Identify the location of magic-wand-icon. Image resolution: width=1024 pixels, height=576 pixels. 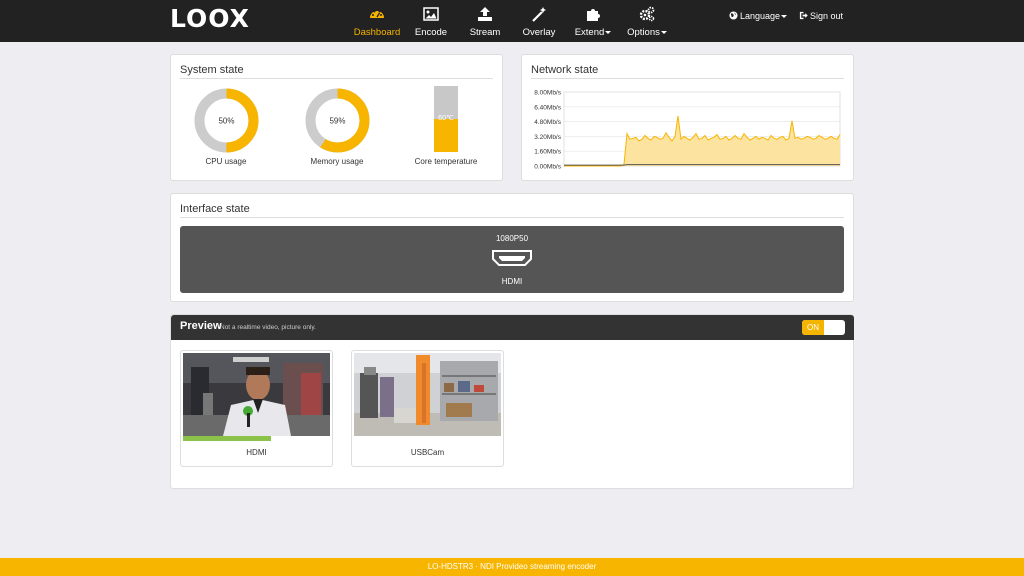
(539, 14).